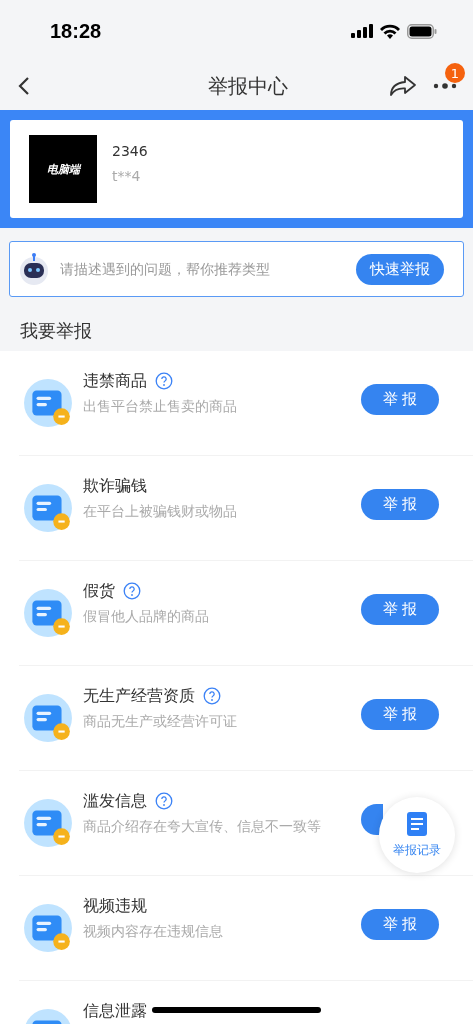 The width and height of the screenshot is (473, 1024). What do you see at coordinates (372, 819) in the screenshot?
I see `report-button` at bounding box center [372, 819].